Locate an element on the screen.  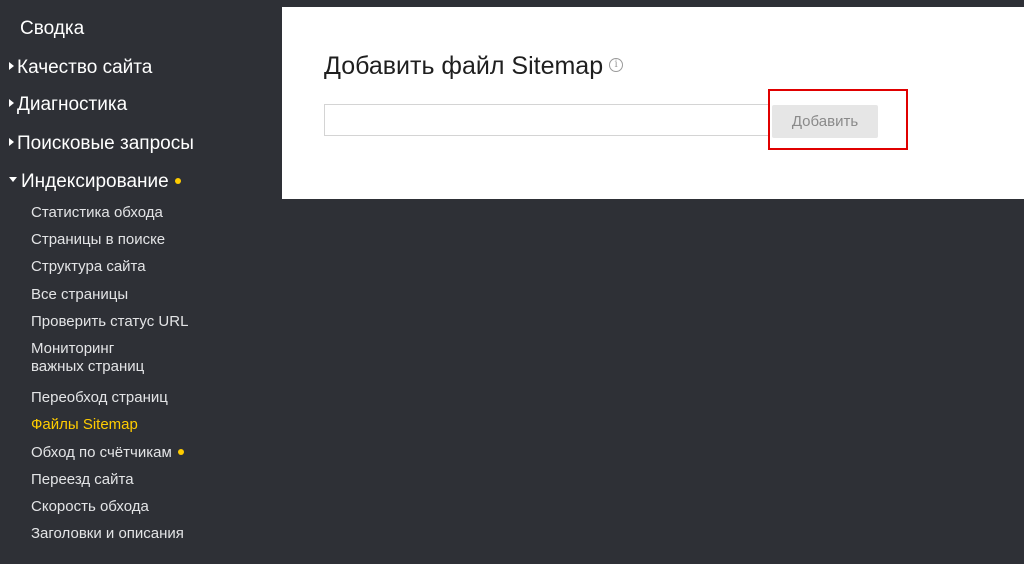
sidebar-subitem-pages-in-search: Страницы в поиске is located at coordinates (98, 240).